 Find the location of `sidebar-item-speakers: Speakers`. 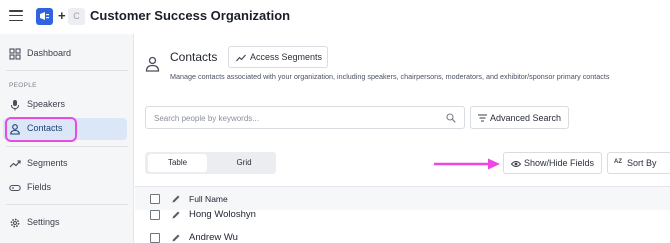

sidebar-item-speakers: Speakers is located at coordinates (67, 105).